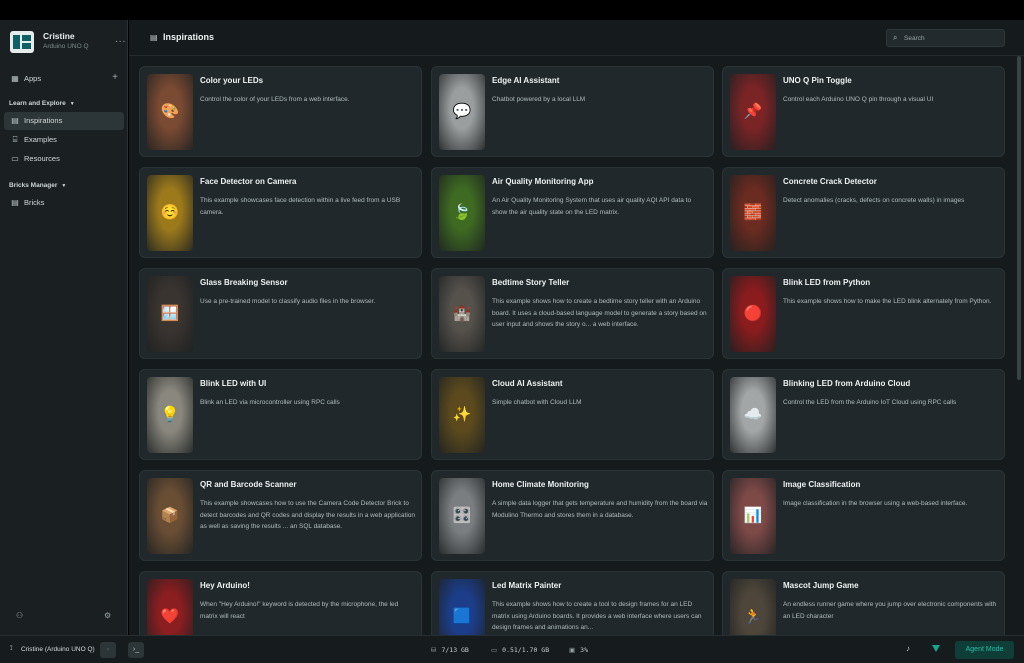  Describe the element at coordinates (576, 38) in the screenshot. I see `page-header: ▤ Inspirations ⌕` at that location.